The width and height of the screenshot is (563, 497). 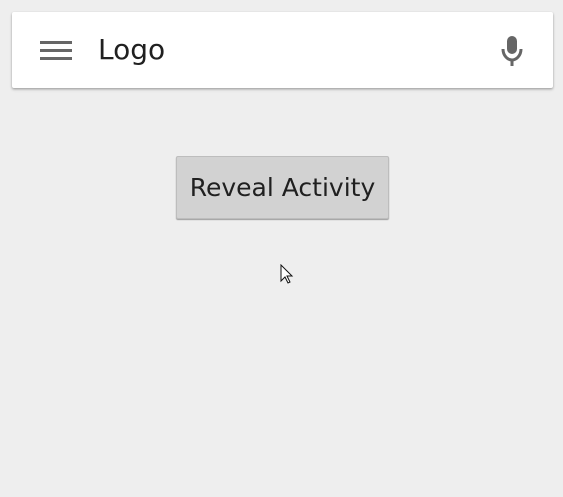 What do you see at coordinates (287, 274) in the screenshot?
I see `mouse-cursor-icon` at bounding box center [287, 274].